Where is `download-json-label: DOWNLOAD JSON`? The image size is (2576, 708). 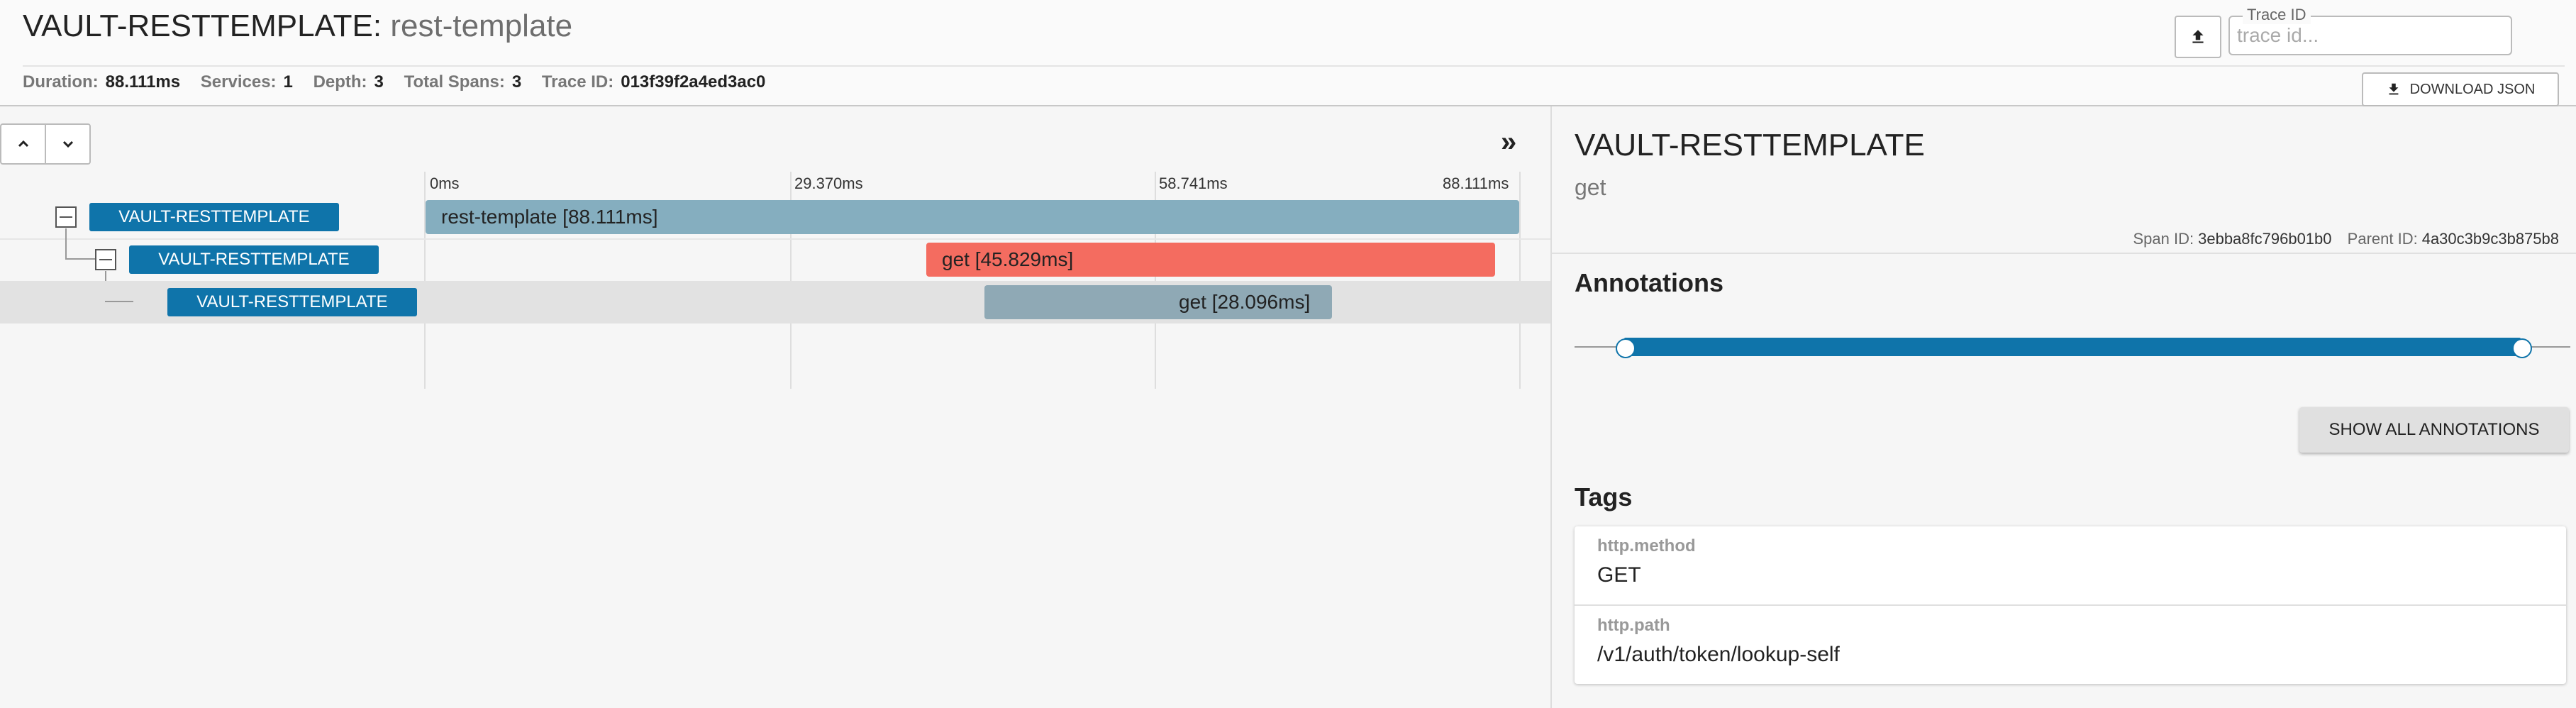 download-json-label: DOWNLOAD JSON is located at coordinates (2472, 89).